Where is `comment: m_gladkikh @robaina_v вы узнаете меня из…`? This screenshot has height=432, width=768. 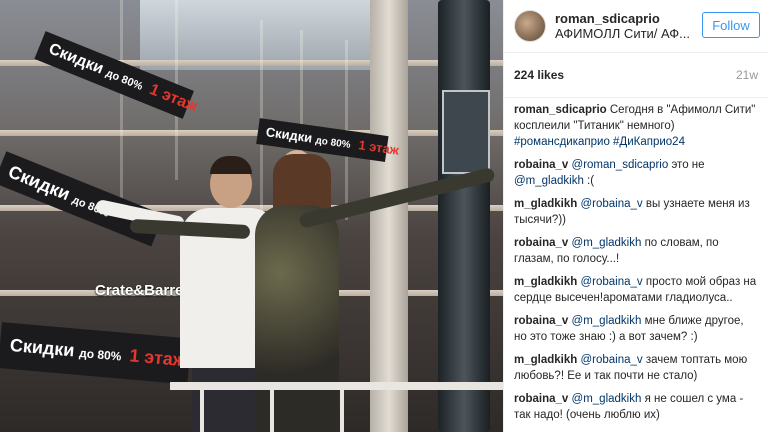 comment: m_gladkikh @robaina_v вы узнаете меня из… is located at coordinates (636, 212).